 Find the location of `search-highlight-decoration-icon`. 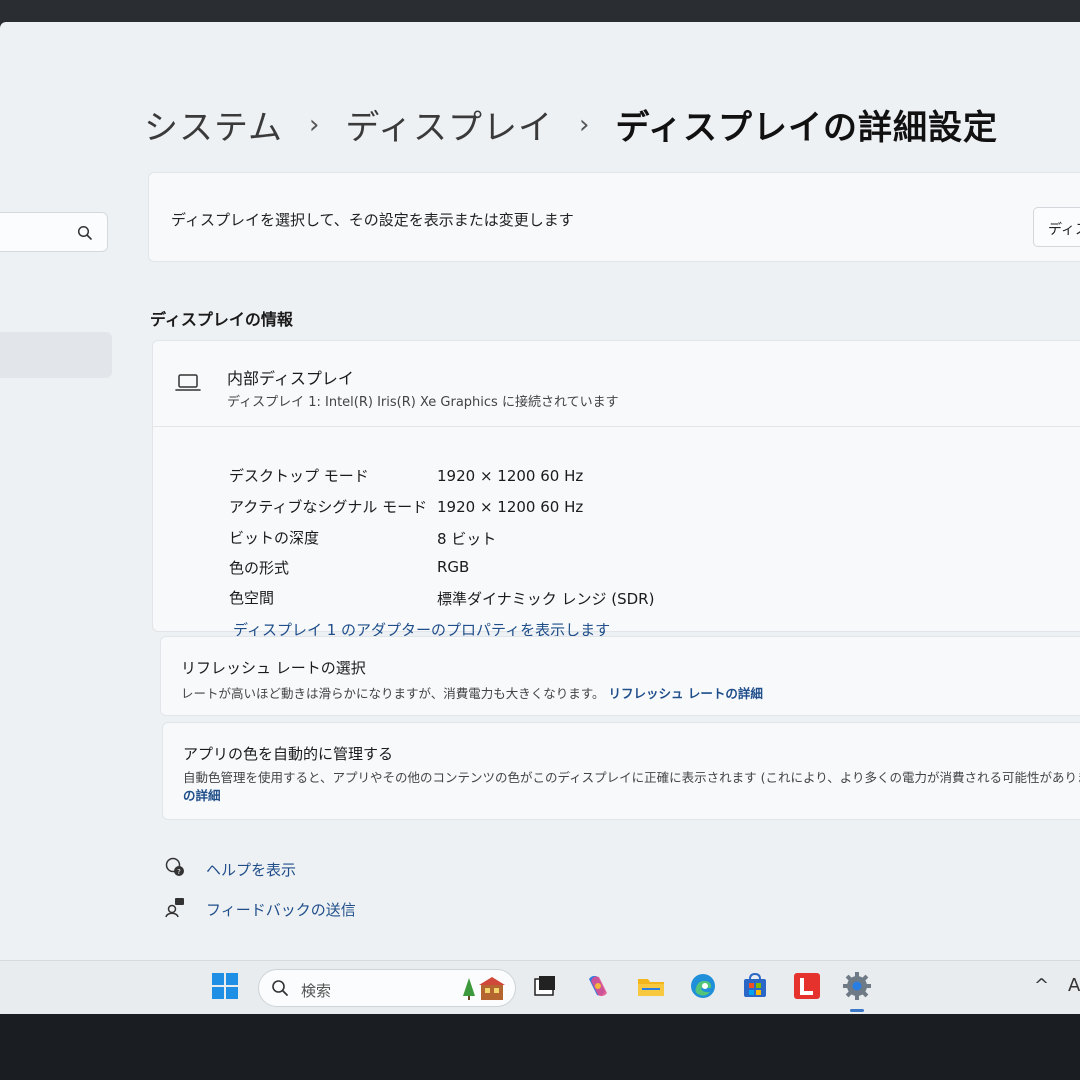

search-highlight-decoration-icon is located at coordinates (484, 991).